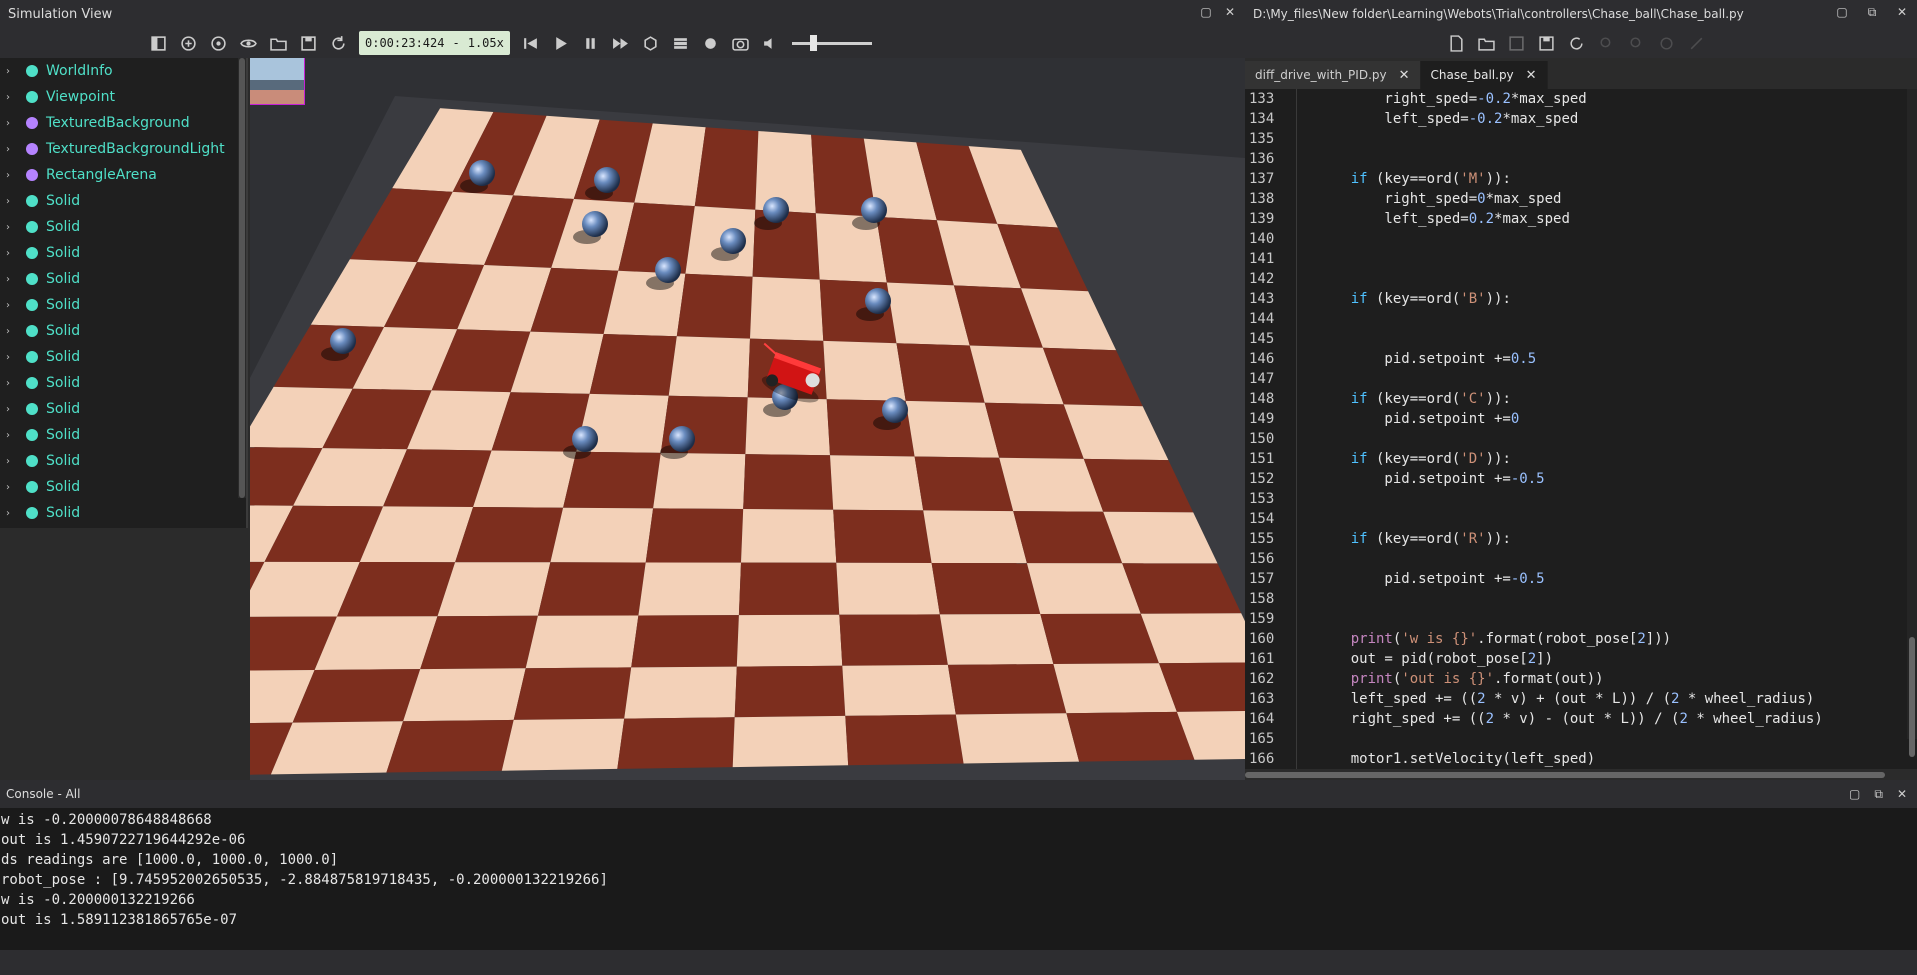 This screenshot has height=975, width=1917. Describe the element at coordinates (1581, 659) in the screenshot. I see `code-line: 161 out = pid(robot_pose[2])` at that location.